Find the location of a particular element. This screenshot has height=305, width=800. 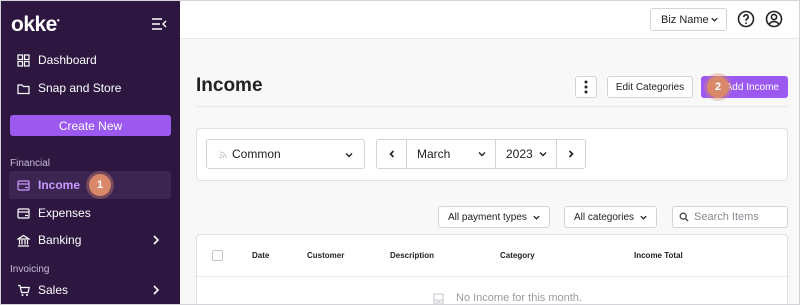

step-badge-2: 2 is located at coordinates (718, 87).